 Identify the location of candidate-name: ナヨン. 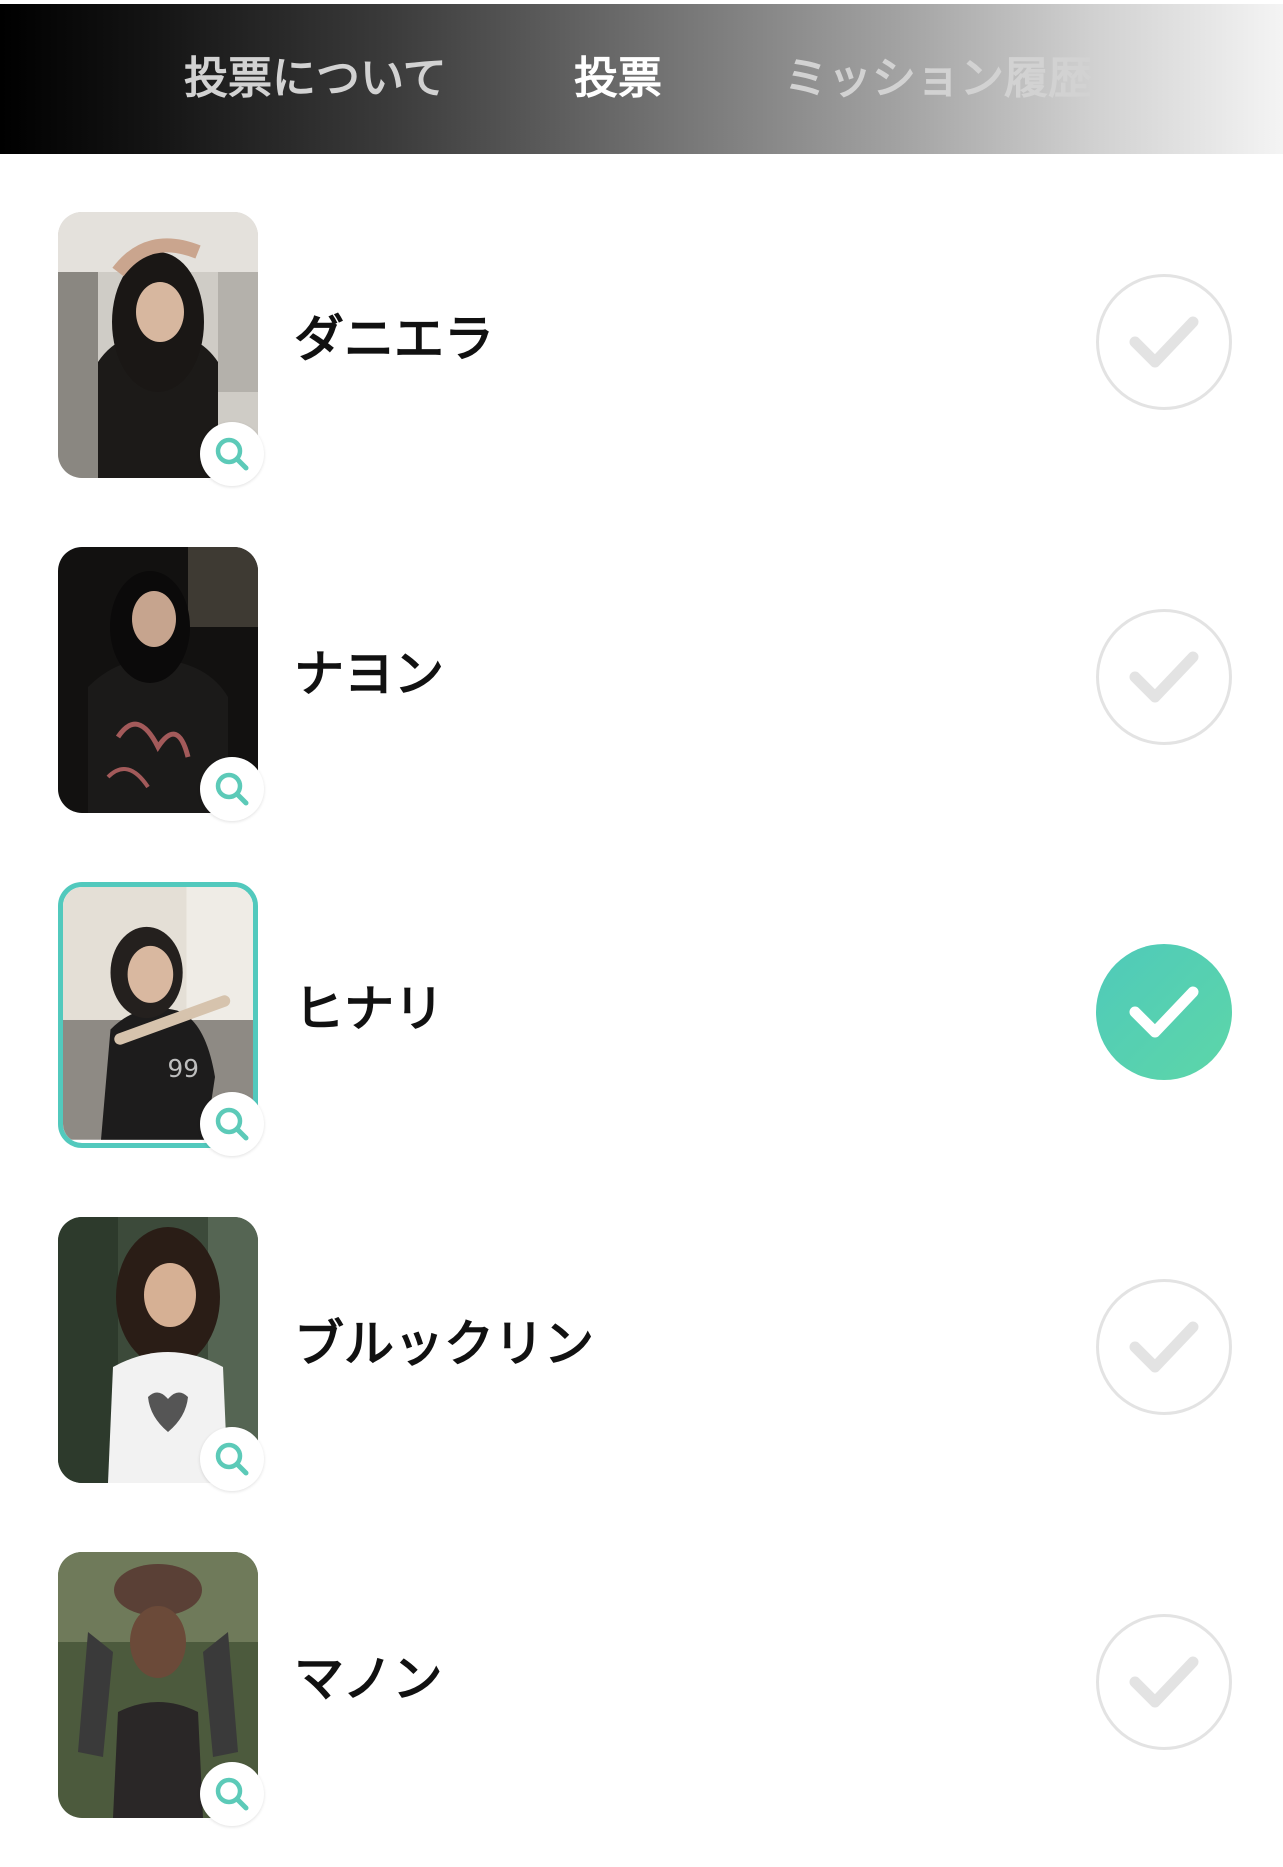
(369, 674).